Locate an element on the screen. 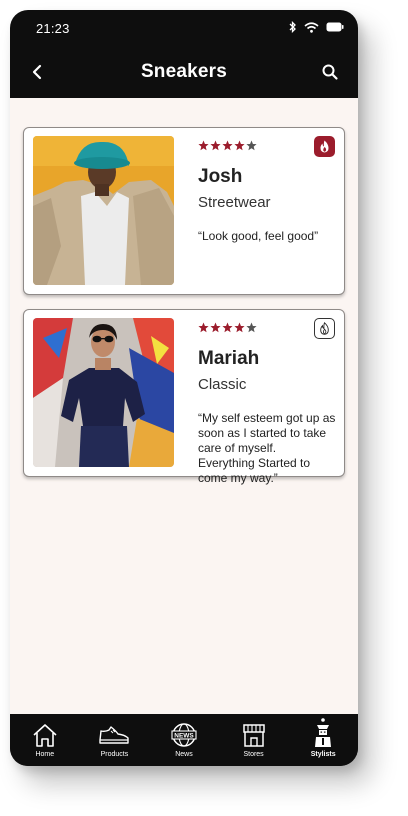 The height and width of the screenshot is (816, 408). stylist-style: Classic is located at coordinates (222, 384).